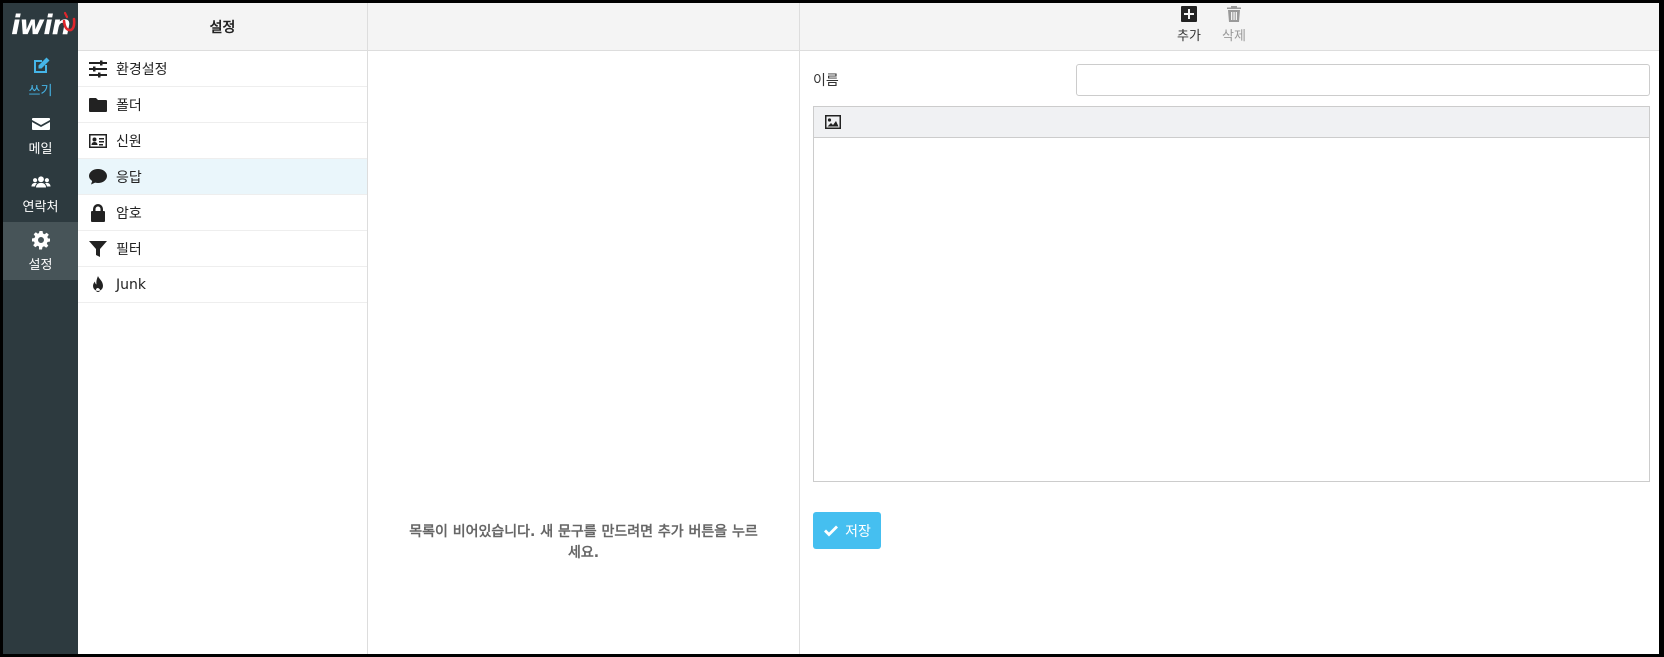 The height and width of the screenshot is (657, 1664). Describe the element at coordinates (1189, 14) in the screenshot. I see `plus-square-icon` at that location.